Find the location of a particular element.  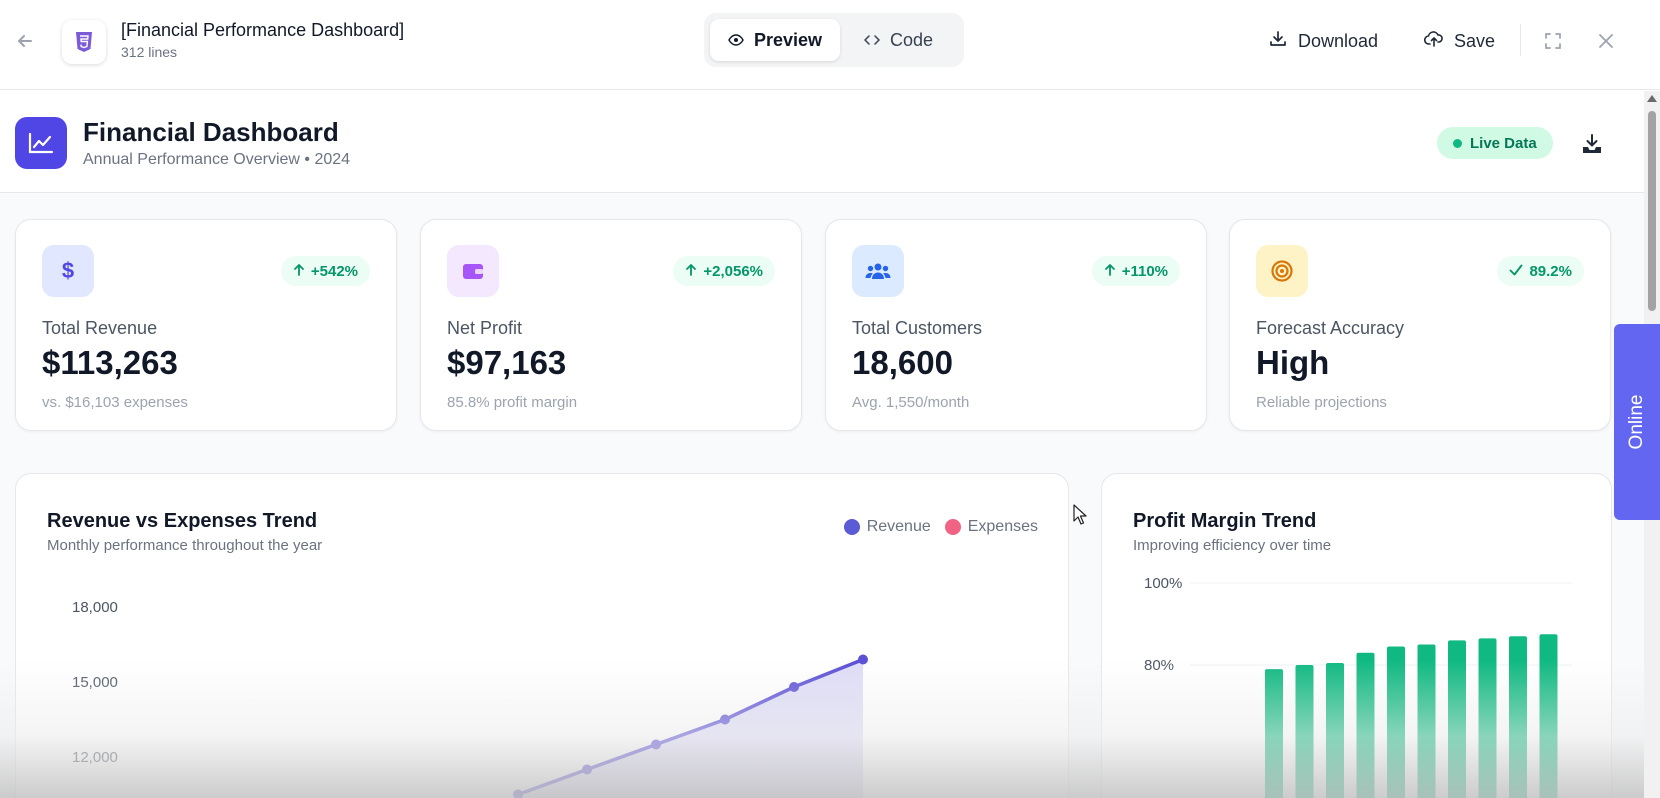

growth-badge: +542% is located at coordinates (325, 271).